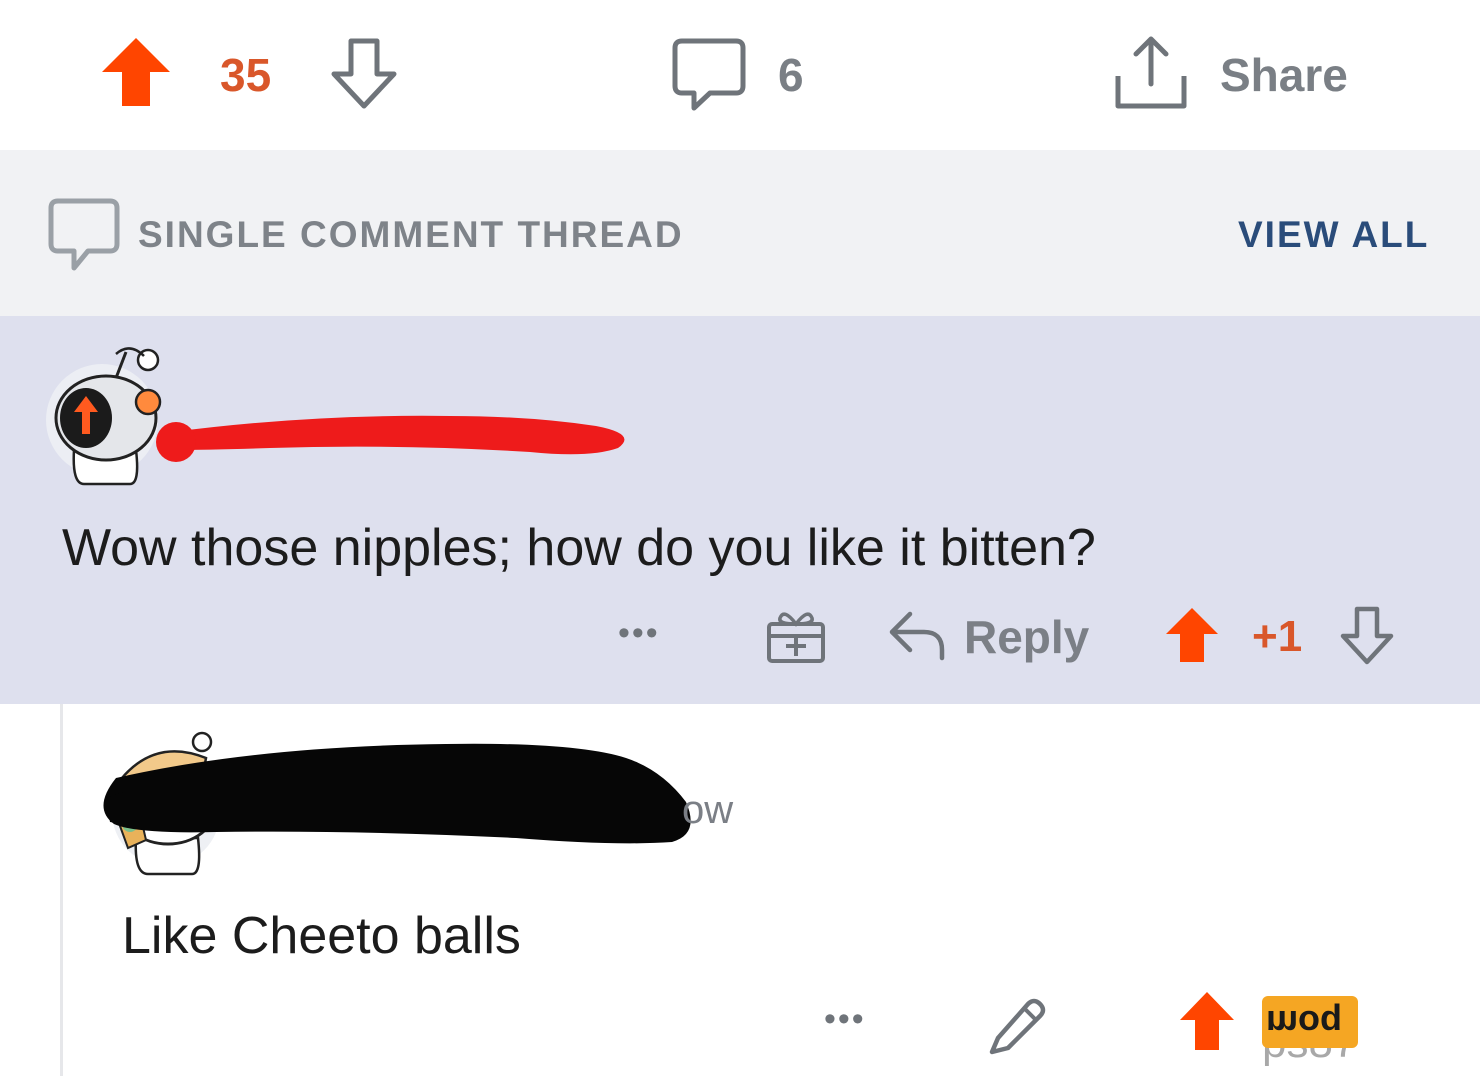 This screenshot has width=1480, height=1076. I want to click on author-redaction-red, so click(396, 431).